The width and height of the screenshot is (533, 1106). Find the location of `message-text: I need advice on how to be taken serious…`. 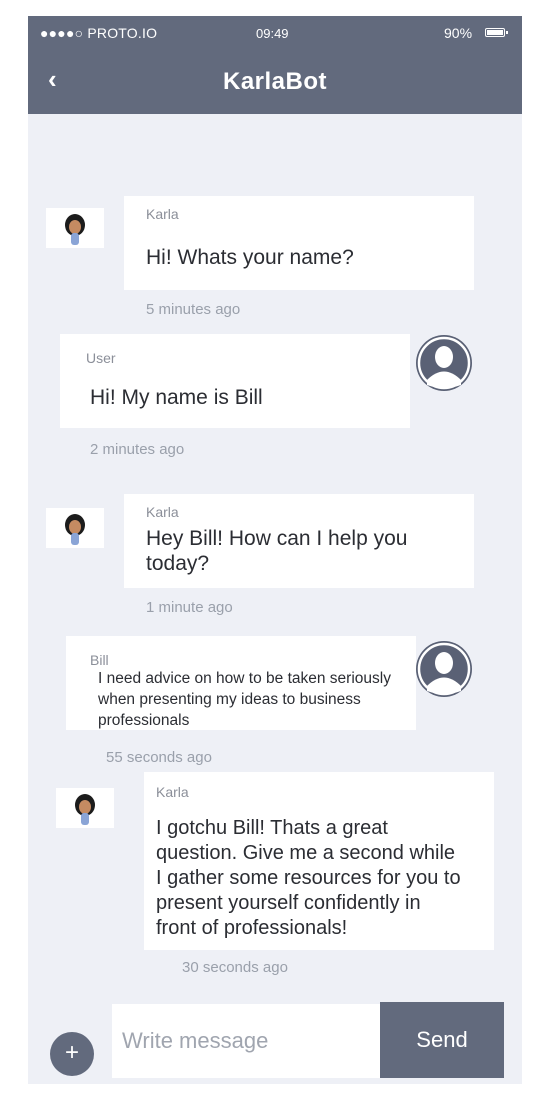

message-text: I need advice on how to be taken serious… is located at coordinates (244, 699).